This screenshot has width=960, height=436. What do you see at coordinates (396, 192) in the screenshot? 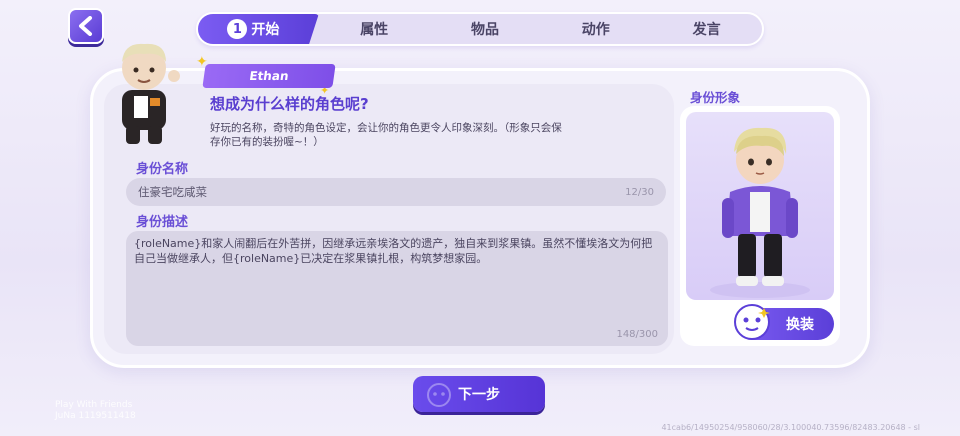
I see `identity-name-input: 住豪宅吃咸菜 12/30` at bounding box center [396, 192].